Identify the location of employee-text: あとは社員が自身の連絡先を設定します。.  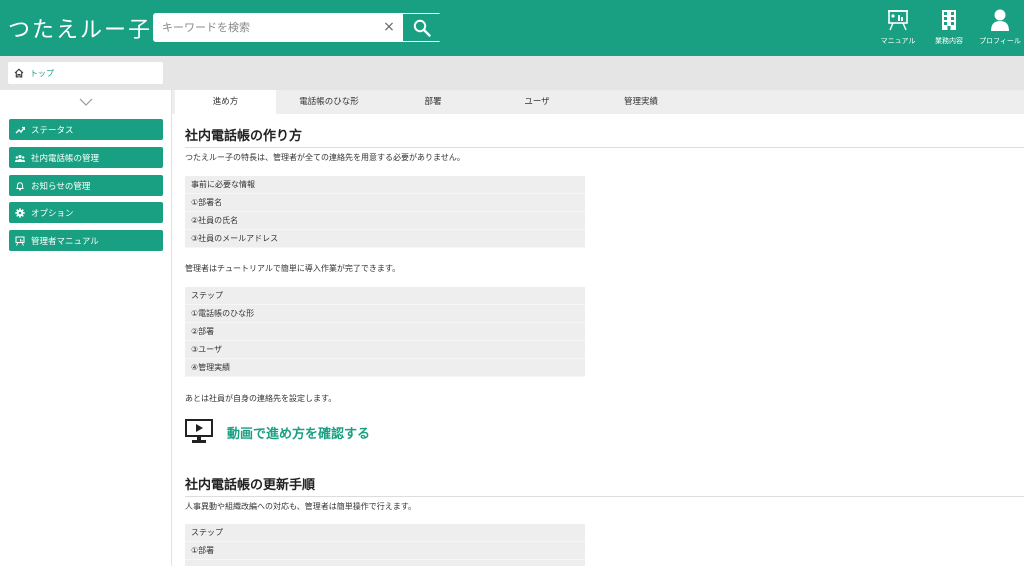
(261, 398).